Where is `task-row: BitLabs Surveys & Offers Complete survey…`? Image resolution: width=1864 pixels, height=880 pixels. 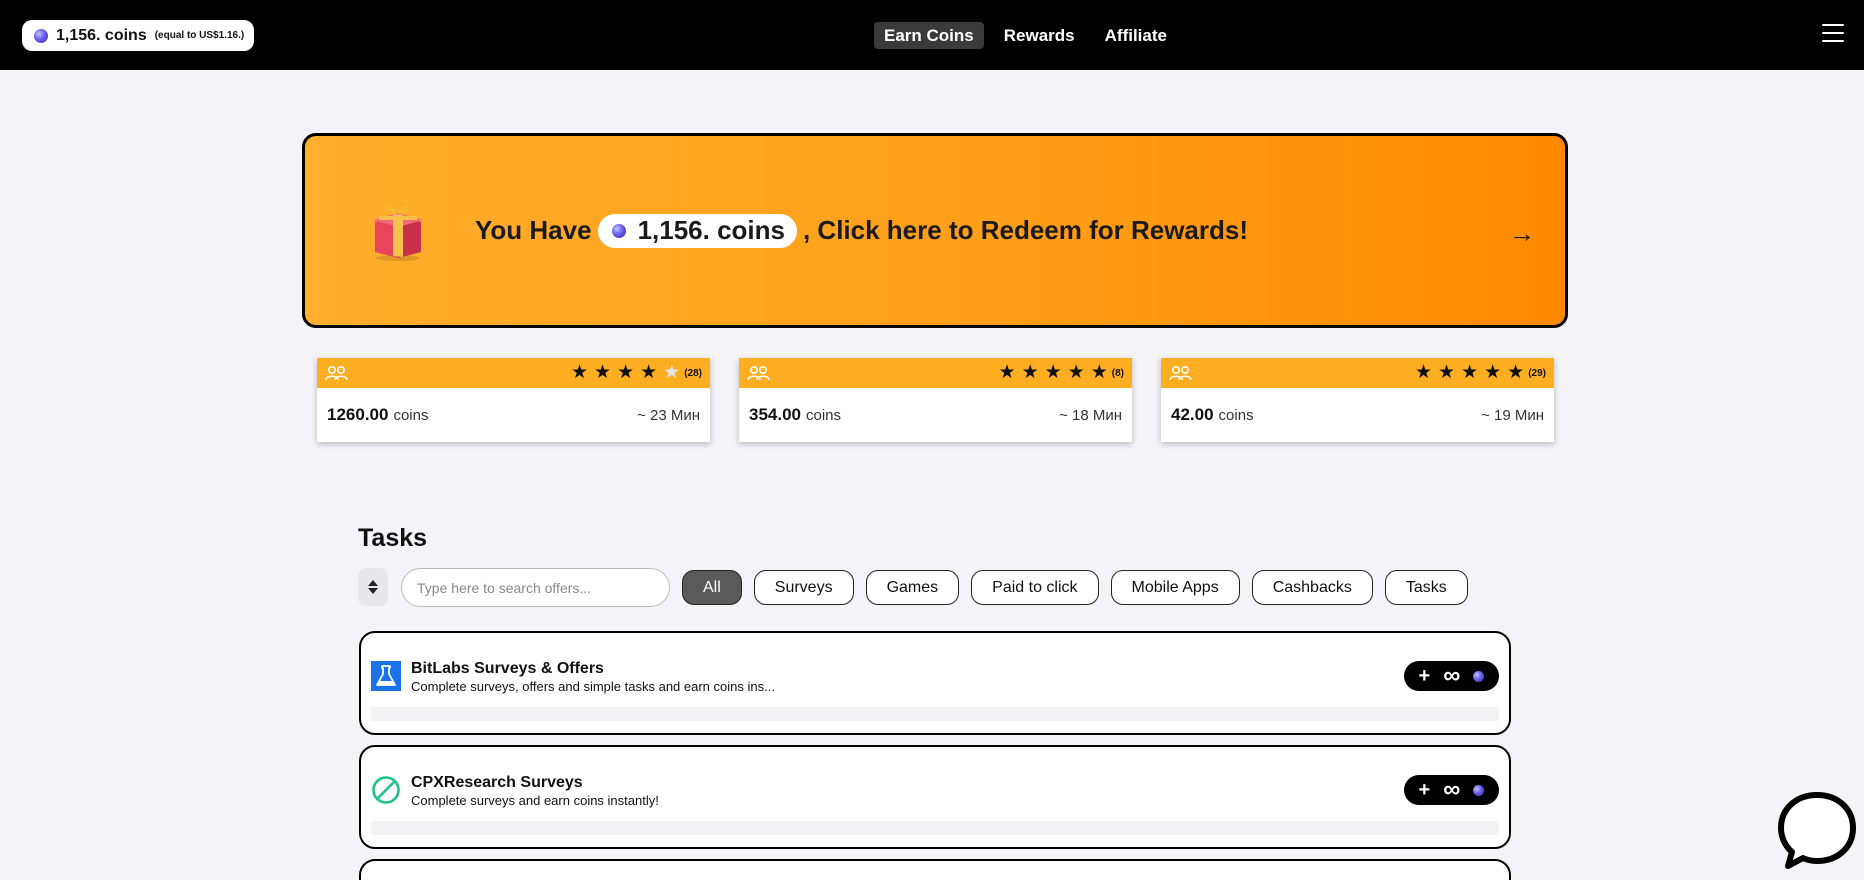
task-row: BitLabs Surveys & Offers Complete survey… is located at coordinates (935, 683).